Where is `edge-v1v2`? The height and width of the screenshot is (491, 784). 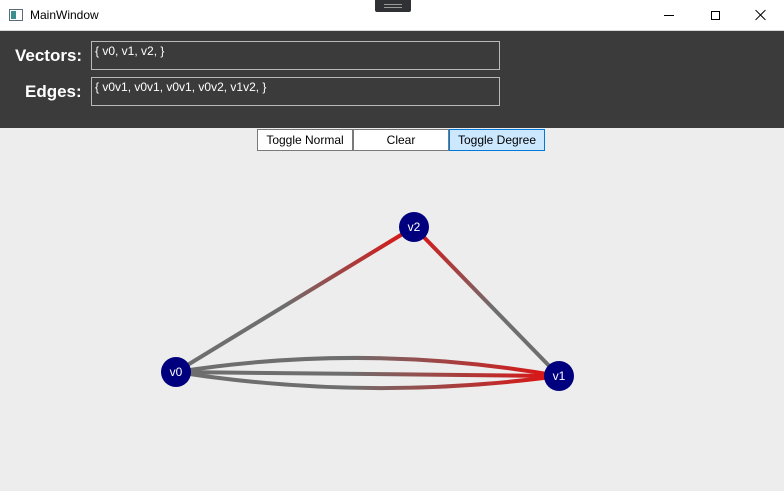 edge-v1v2 is located at coordinates (486, 301).